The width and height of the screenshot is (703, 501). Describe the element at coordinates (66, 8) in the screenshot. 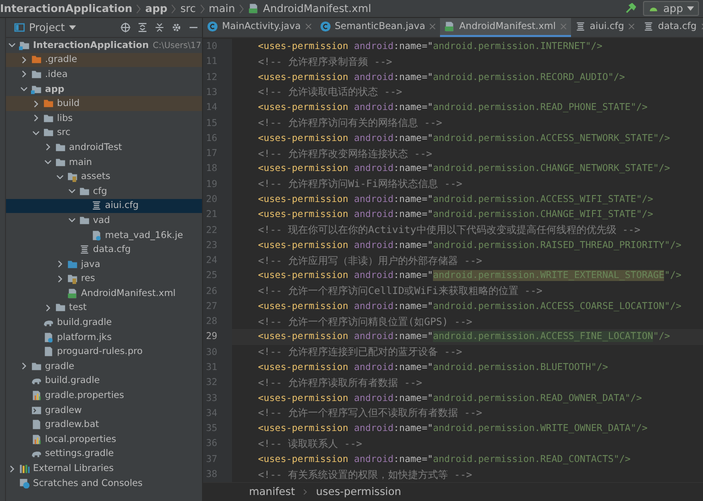

I see `breadcrumb-item: InteractionApplication` at that location.